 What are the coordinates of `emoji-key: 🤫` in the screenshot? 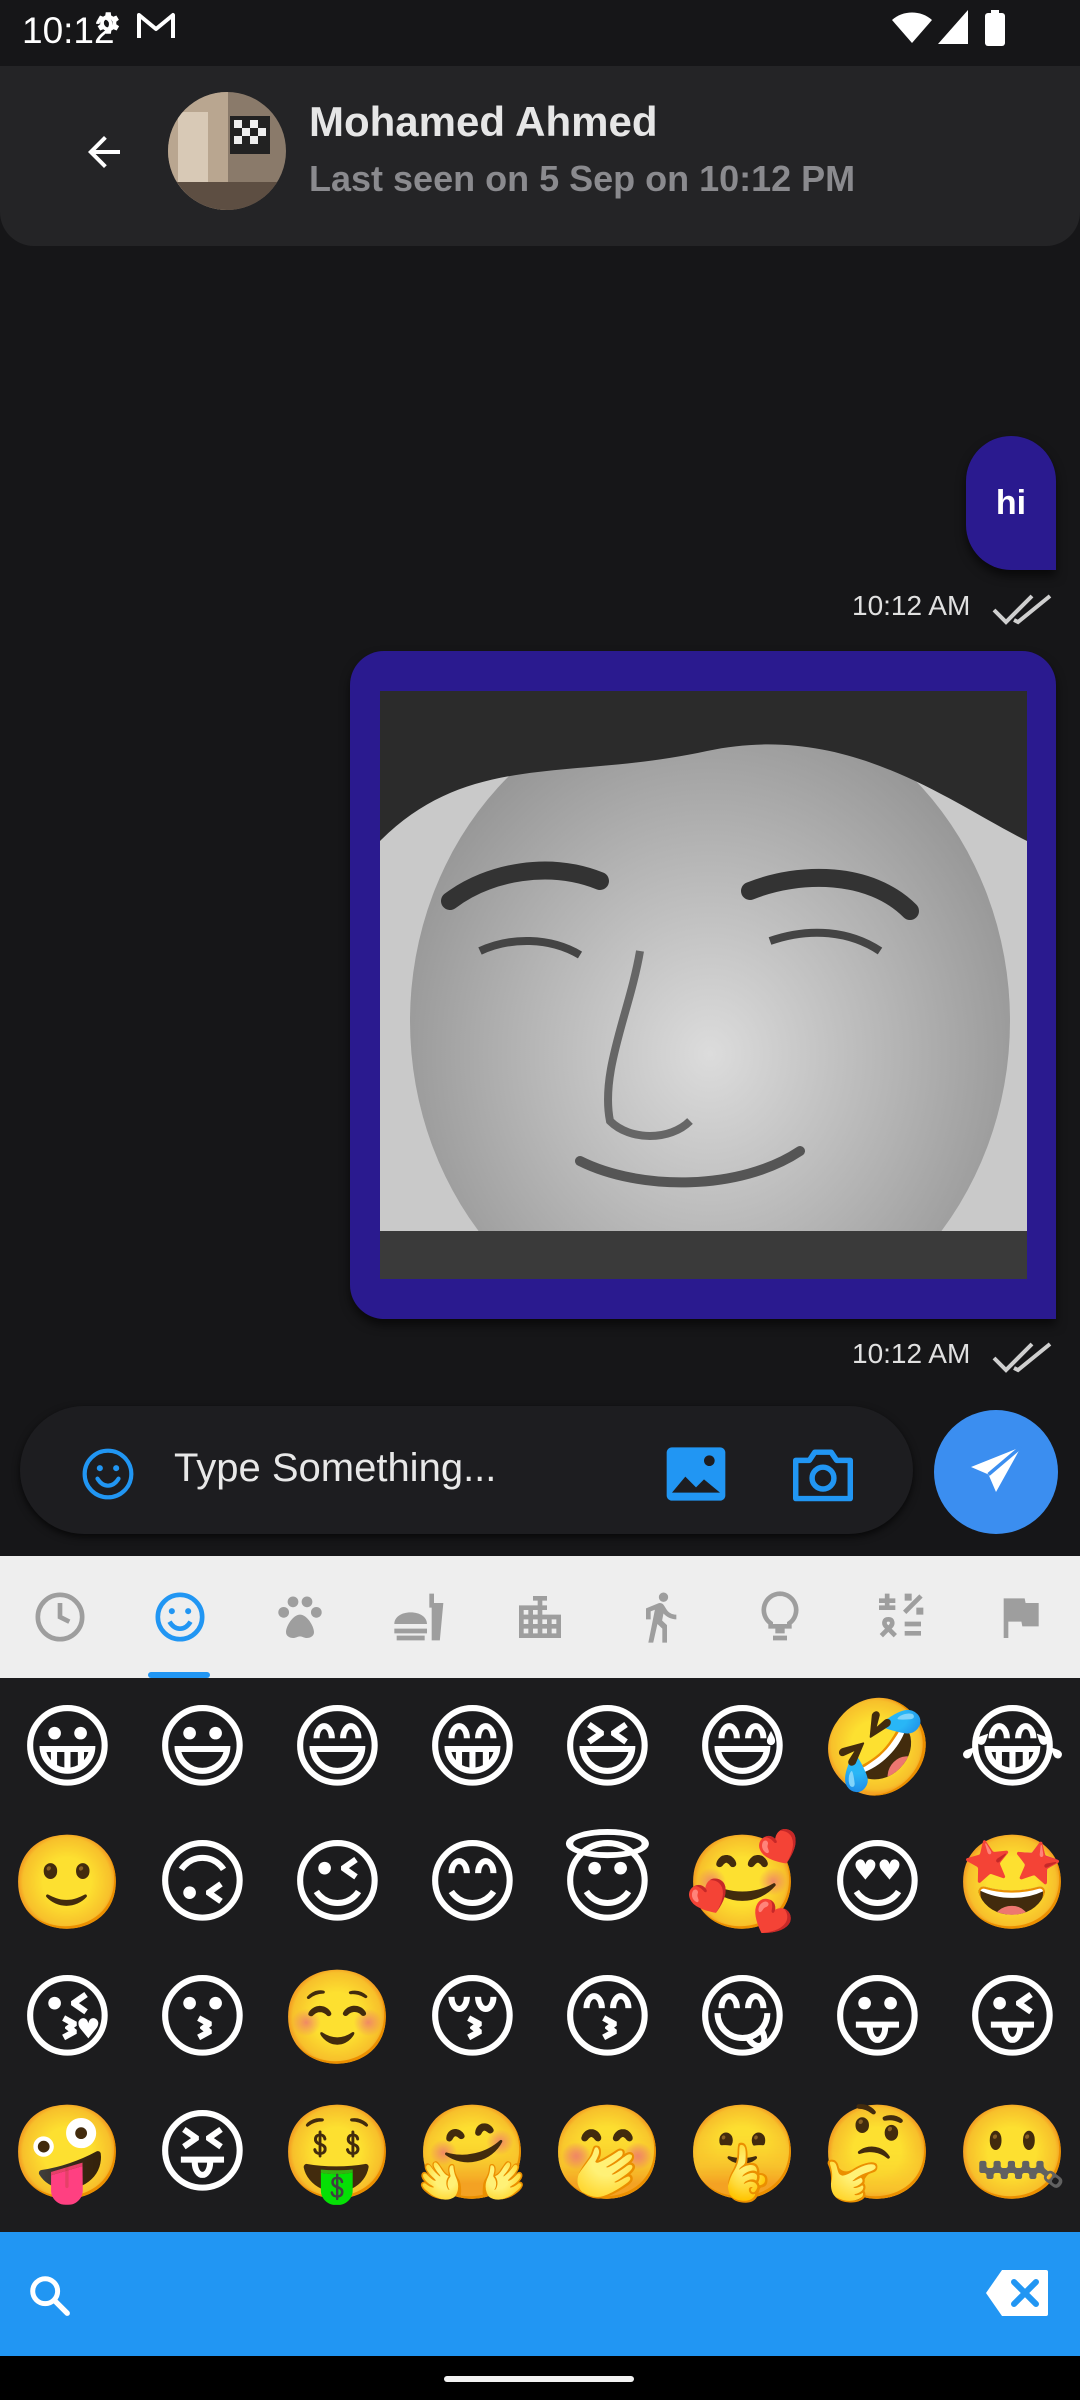 It's located at (742, 2152).